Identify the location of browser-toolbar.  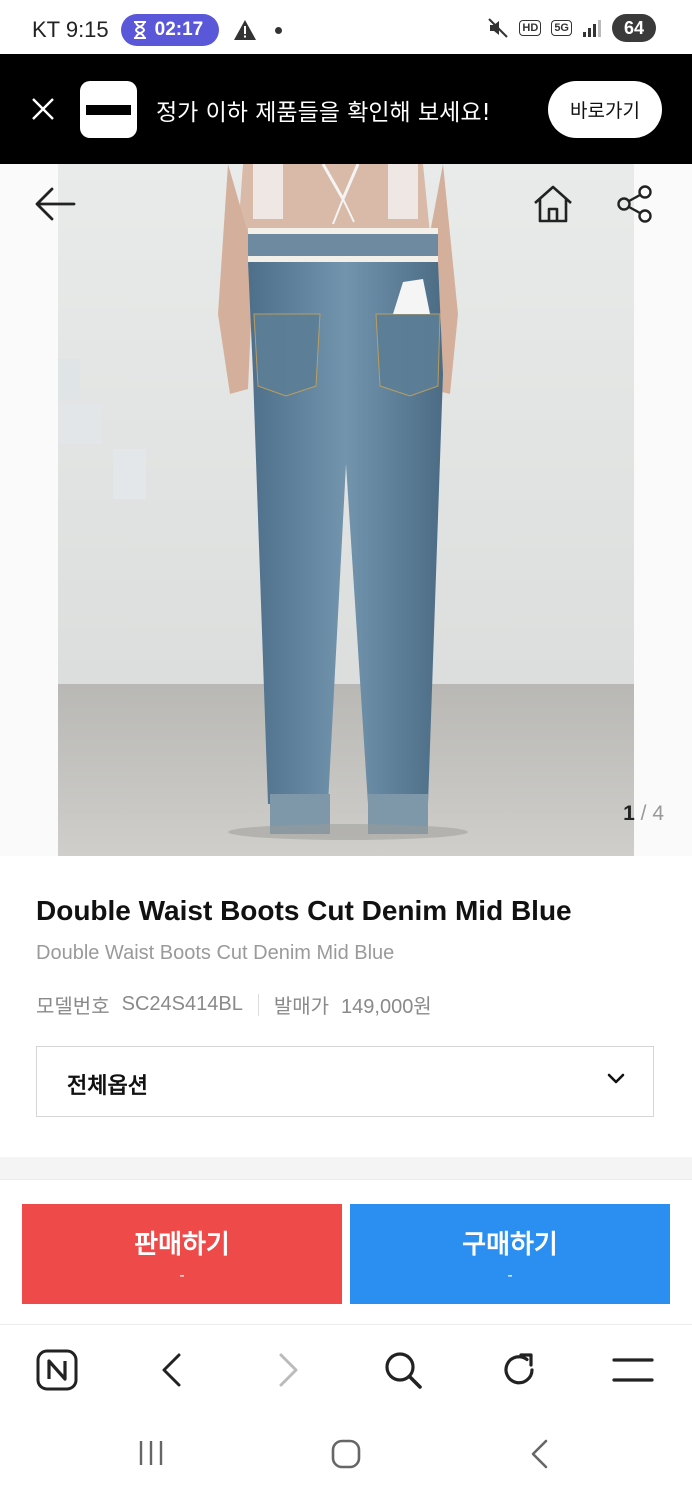
(346, 1369).